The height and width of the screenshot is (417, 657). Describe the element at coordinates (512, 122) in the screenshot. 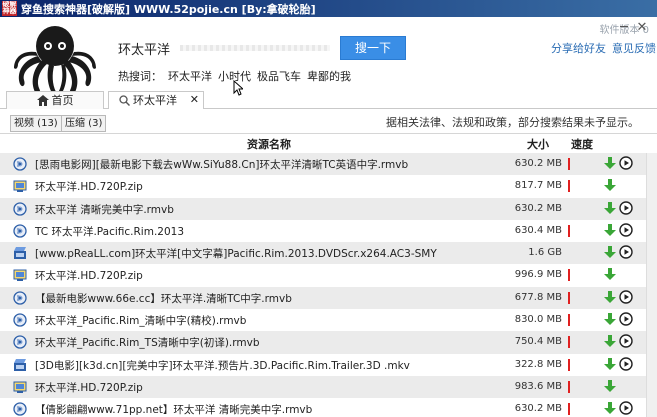

I see `legal-notice: 据相关法律、法规和政策，部分搜索结果未予显示。` at that location.